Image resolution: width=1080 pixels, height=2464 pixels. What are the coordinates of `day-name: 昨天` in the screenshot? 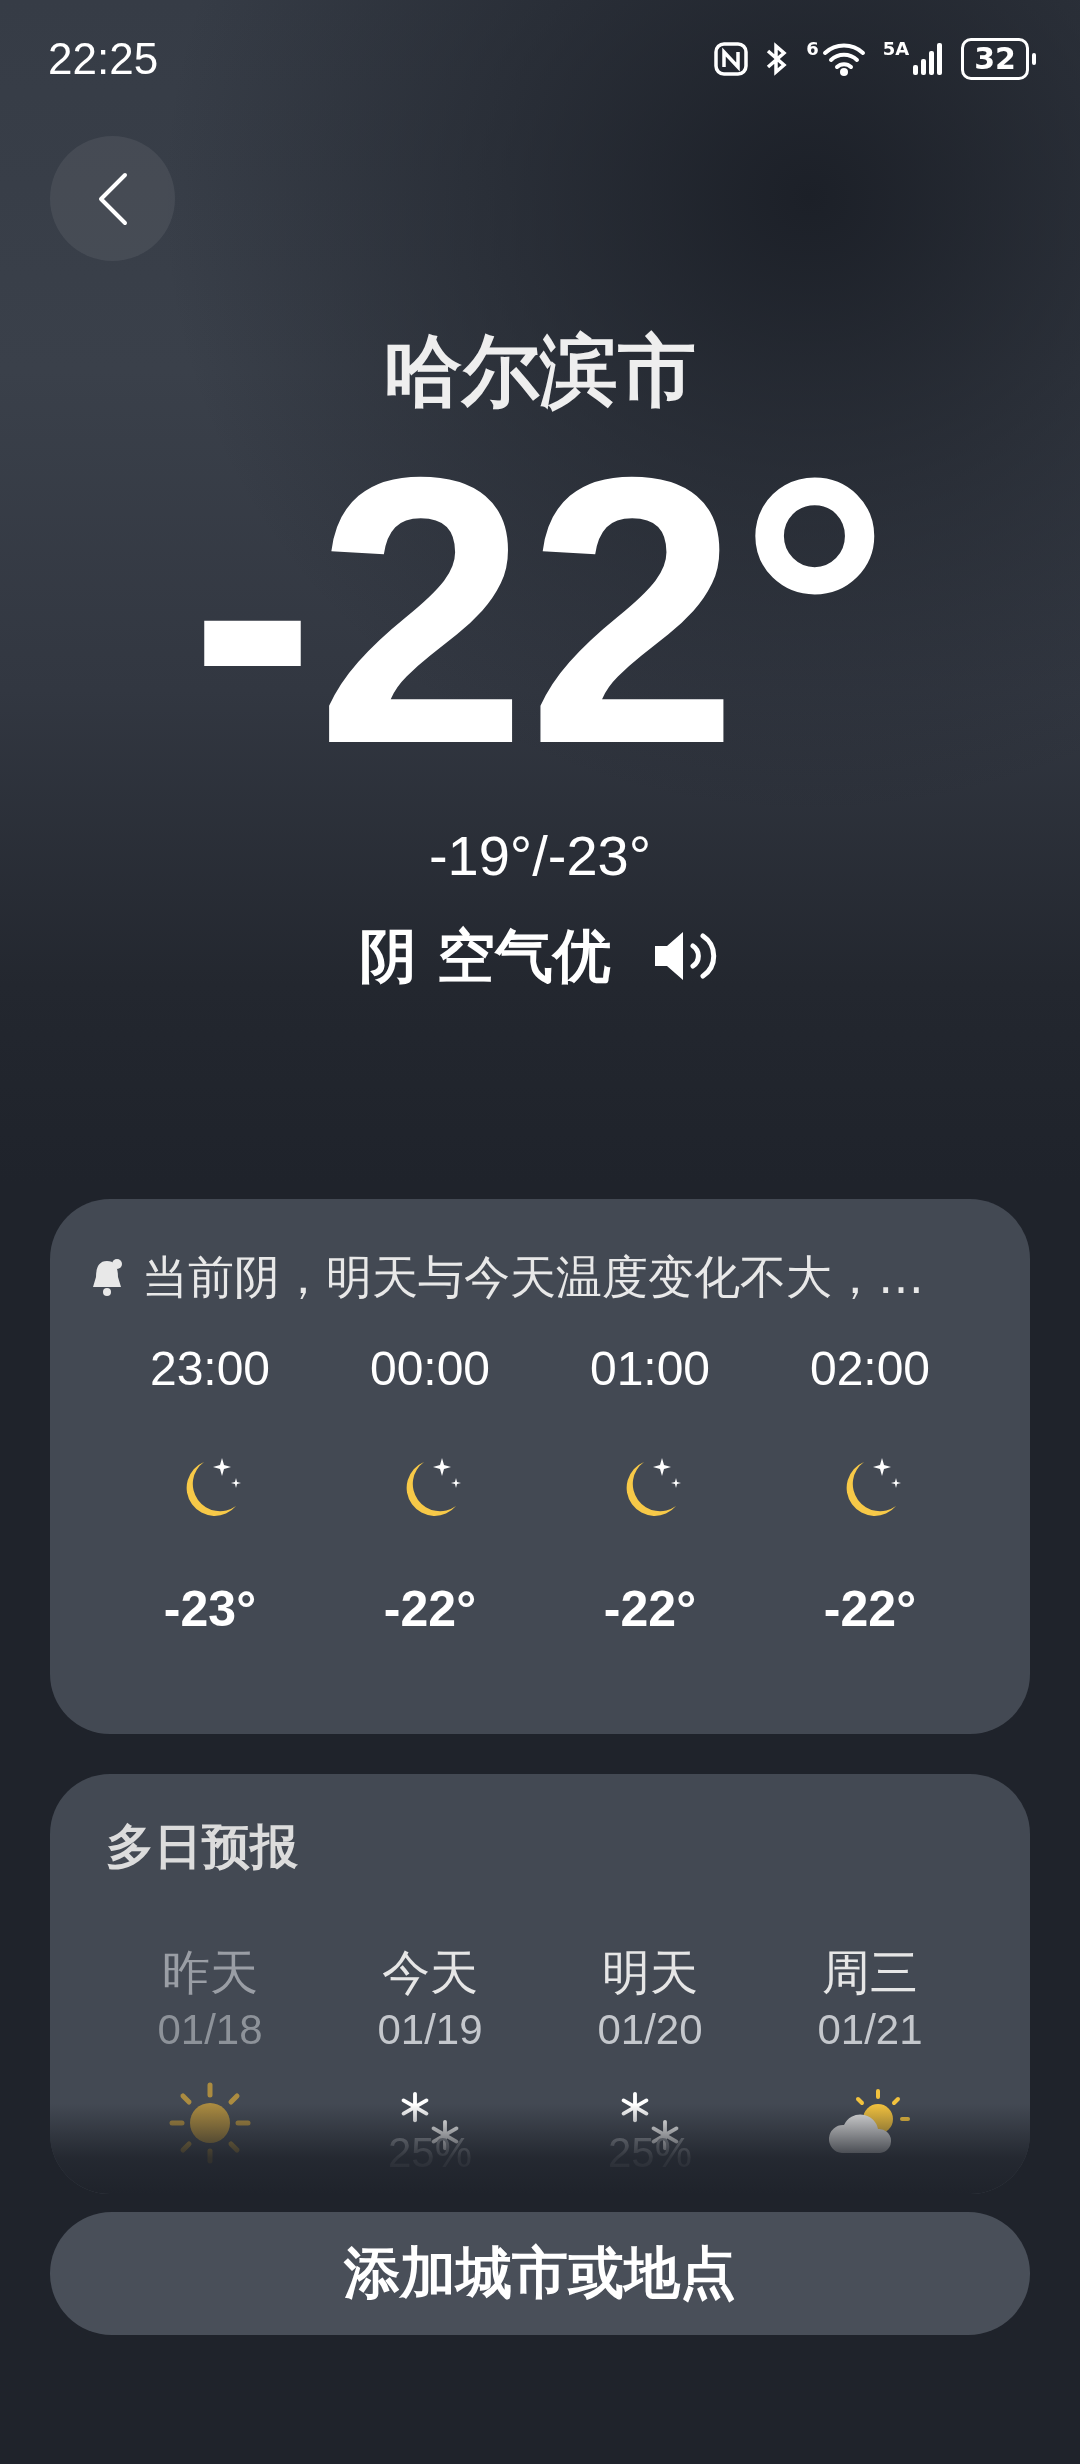 It's located at (210, 1972).